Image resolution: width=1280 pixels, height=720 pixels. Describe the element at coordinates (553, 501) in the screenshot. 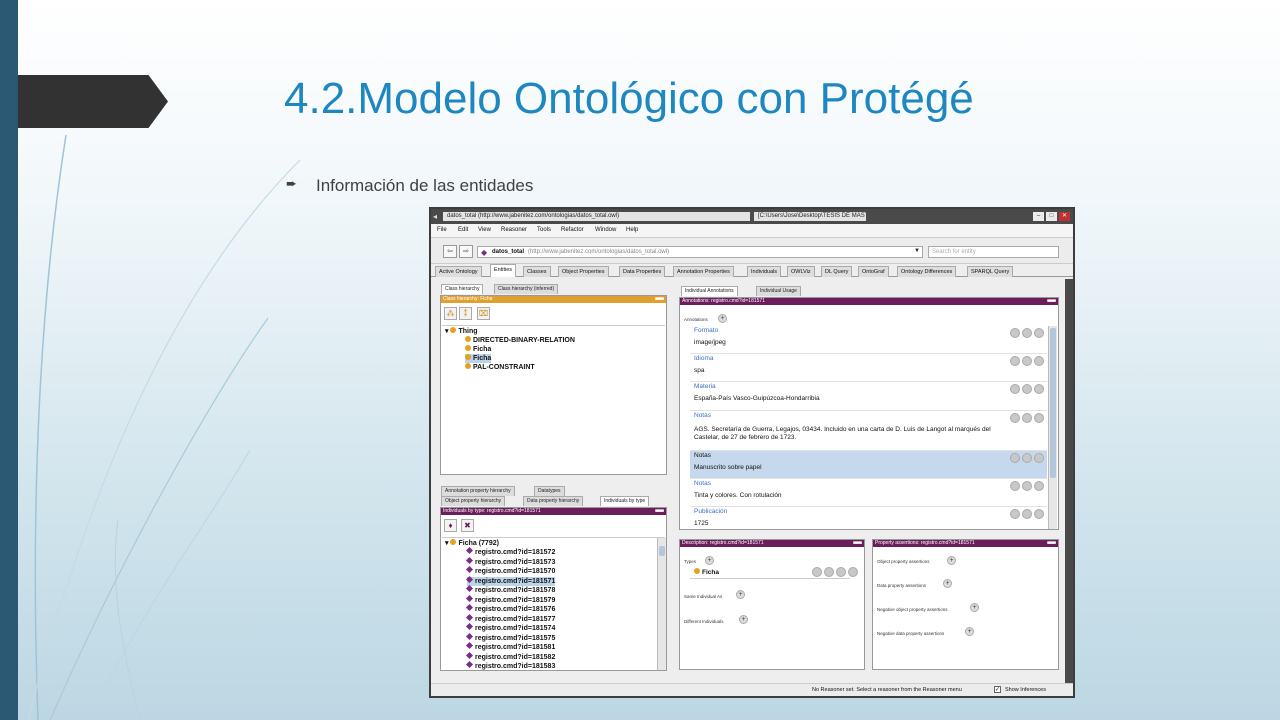

I see `tab-data-property-hierarchy: Data property hierarchy` at that location.